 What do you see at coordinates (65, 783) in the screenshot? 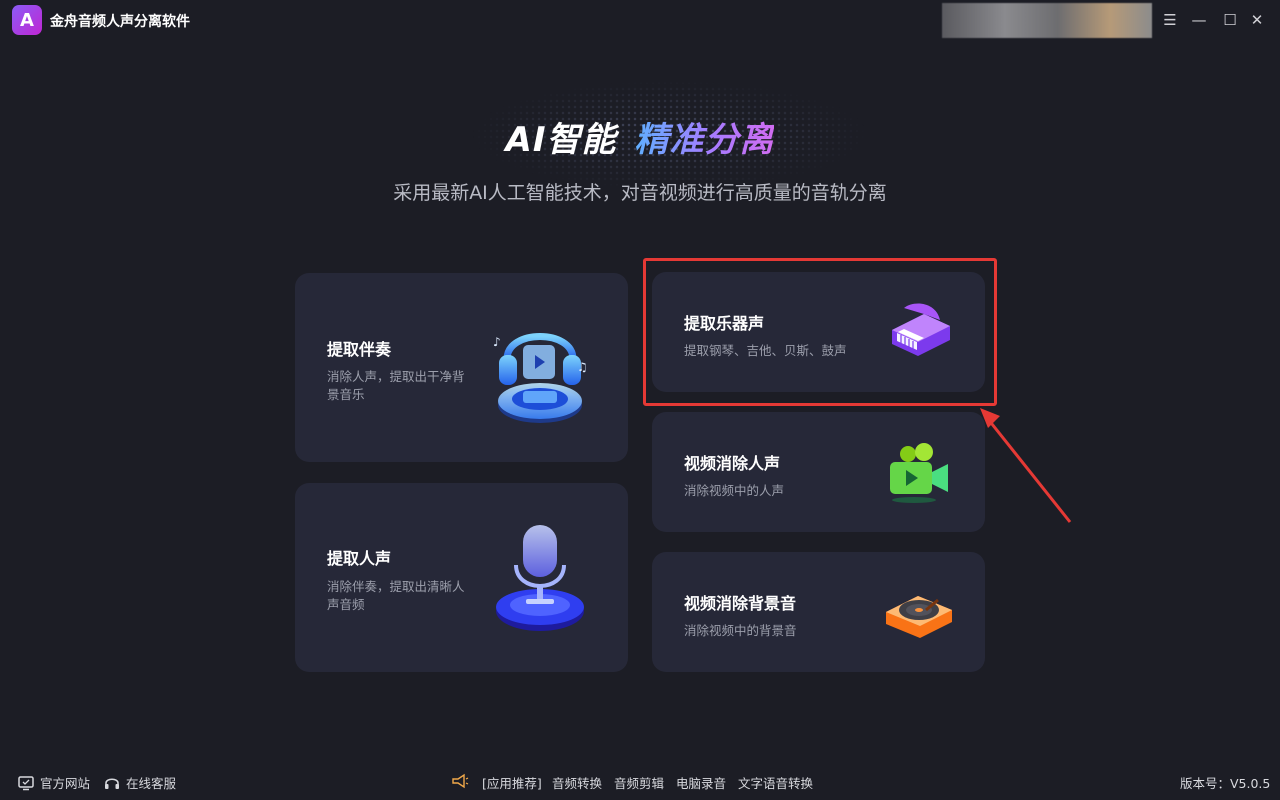
I see `official-website-label: 官方网站` at bounding box center [65, 783].